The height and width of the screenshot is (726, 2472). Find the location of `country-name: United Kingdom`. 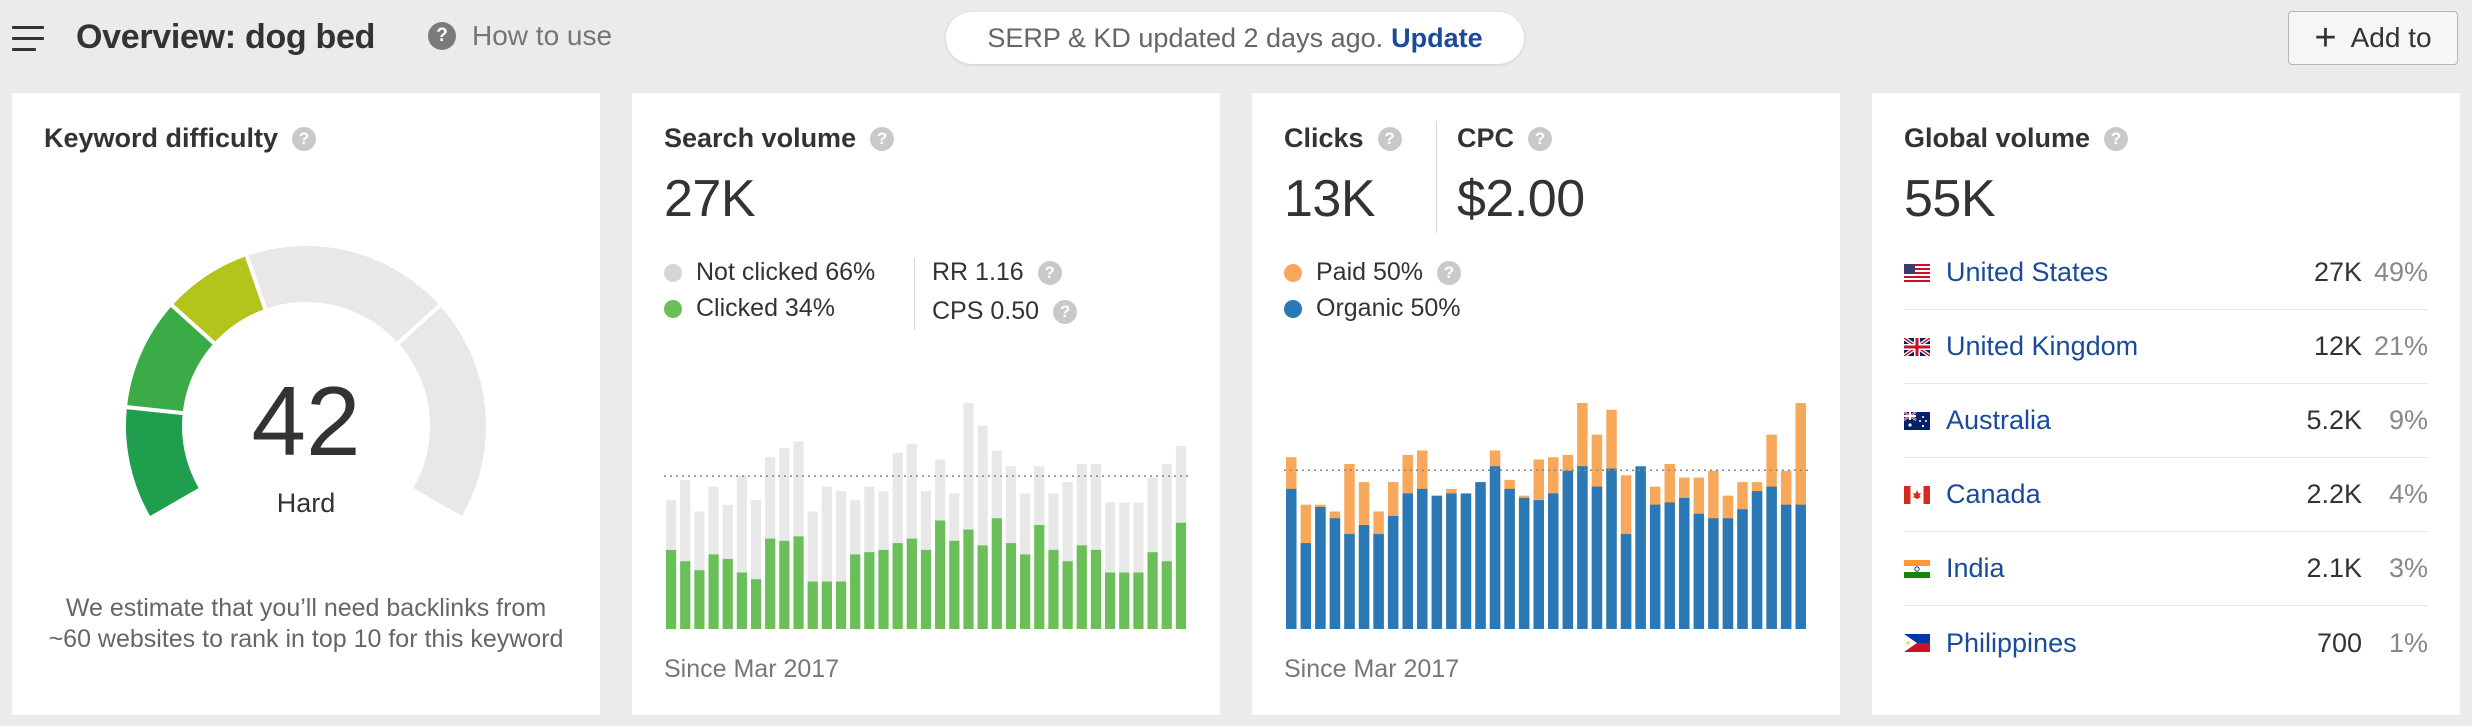

country-name: United Kingdom is located at coordinates (2109, 346).